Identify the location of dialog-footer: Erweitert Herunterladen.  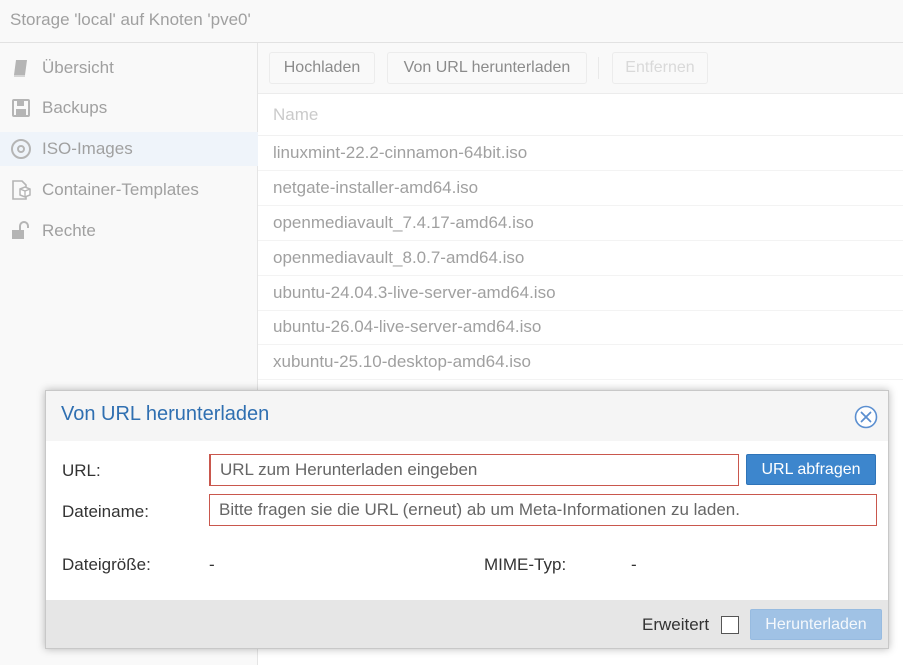
(467, 624).